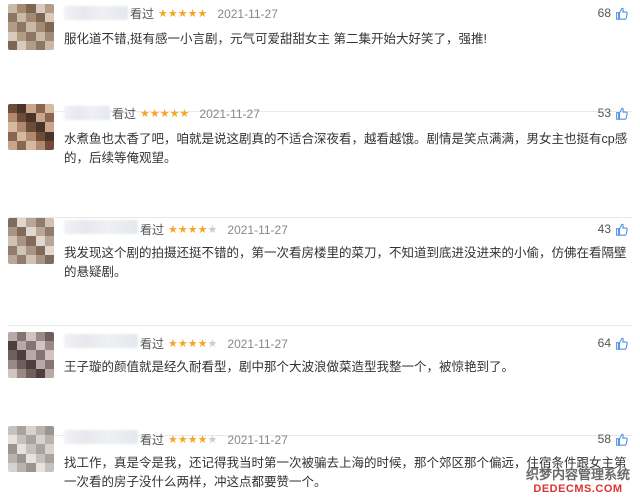 The image size is (640, 501). What do you see at coordinates (577, 474) in the screenshot?
I see `watermark-line-1: 织梦内容管理系统` at bounding box center [577, 474].